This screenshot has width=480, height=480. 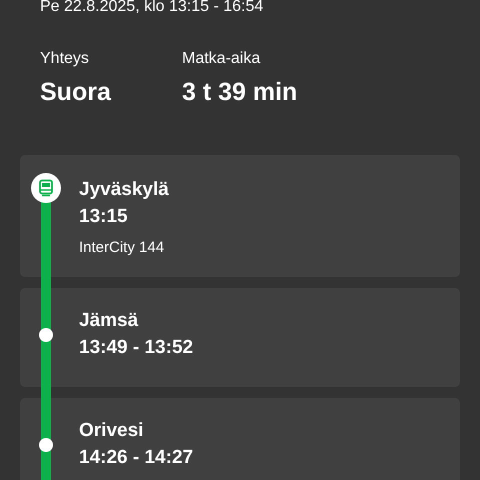 What do you see at coordinates (240, 92) in the screenshot?
I see `summary-value: 3 t 39 min` at bounding box center [240, 92].